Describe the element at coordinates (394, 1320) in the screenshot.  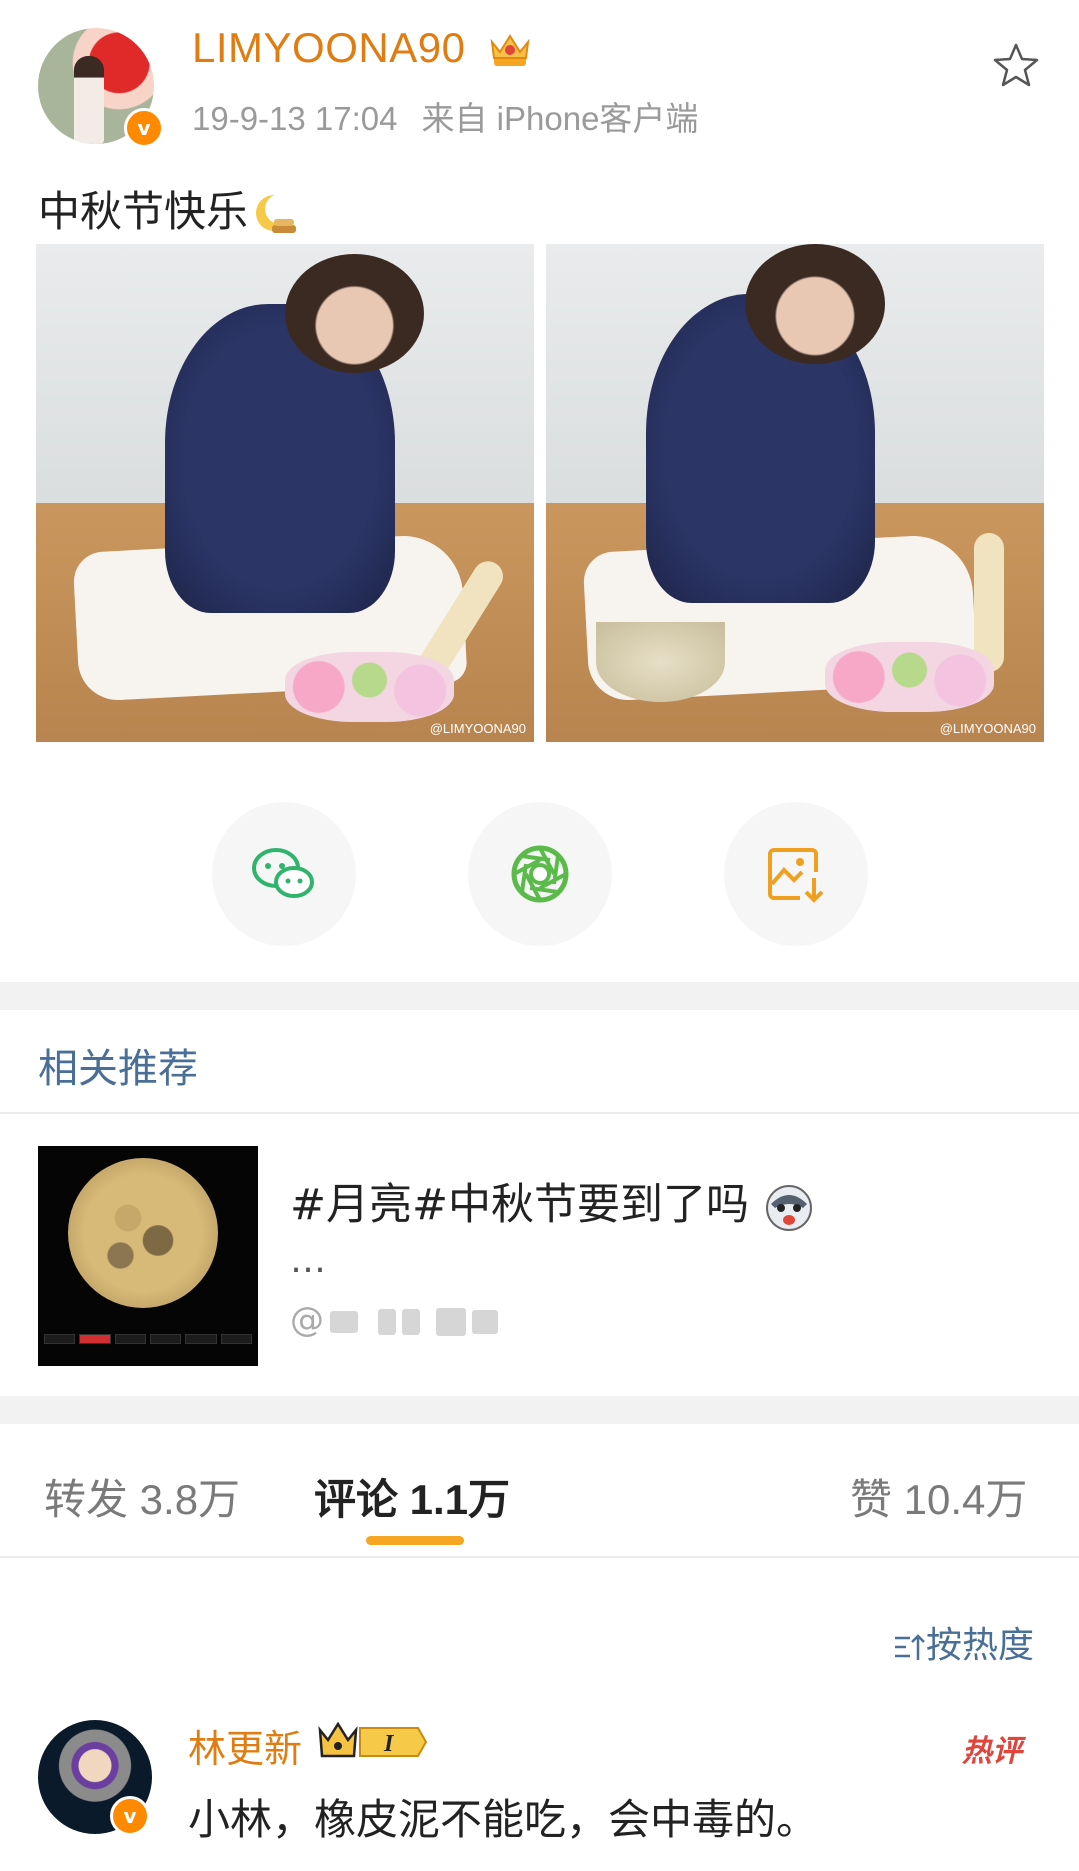
I see `related-author: @` at that location.